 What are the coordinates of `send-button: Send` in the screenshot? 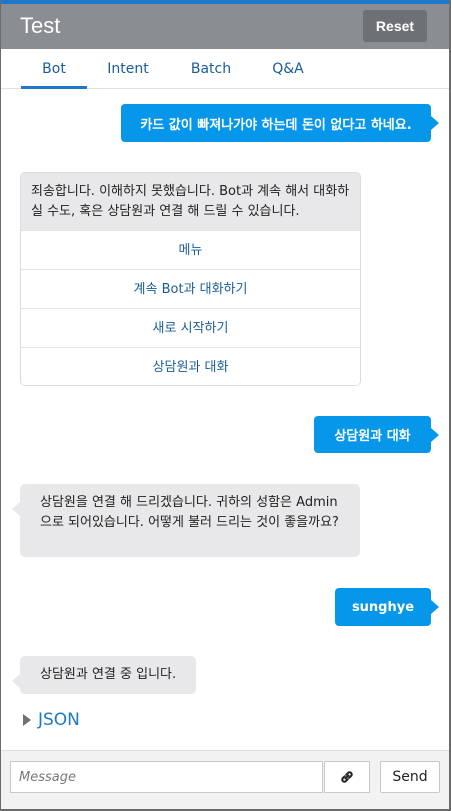 It's located at (410, 777).